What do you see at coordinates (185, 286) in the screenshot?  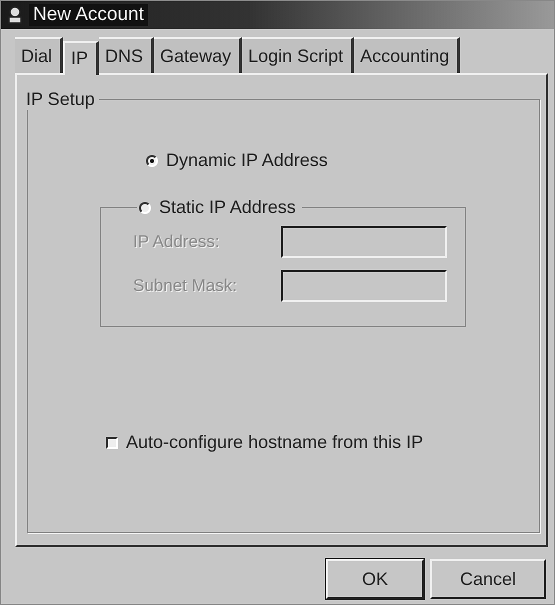 I see `field-label: Subnet Mask:` at bounding box center [185, 286].